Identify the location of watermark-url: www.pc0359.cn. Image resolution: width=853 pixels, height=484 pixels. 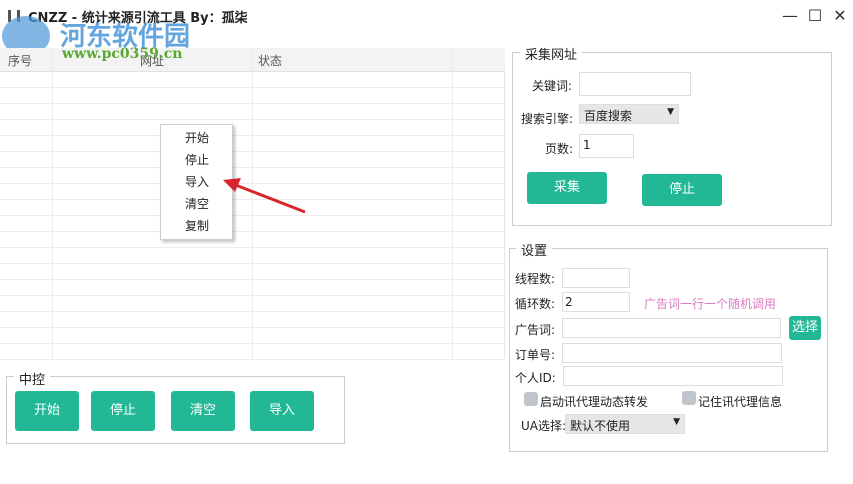
(122, 54).